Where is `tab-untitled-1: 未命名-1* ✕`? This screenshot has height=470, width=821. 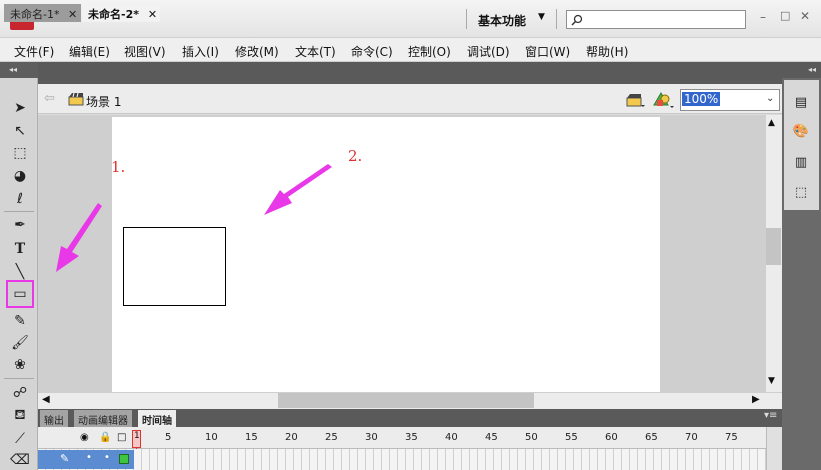 tab-untitled-1: 未命名-1* ✕ is located at coordinates (42, 13).